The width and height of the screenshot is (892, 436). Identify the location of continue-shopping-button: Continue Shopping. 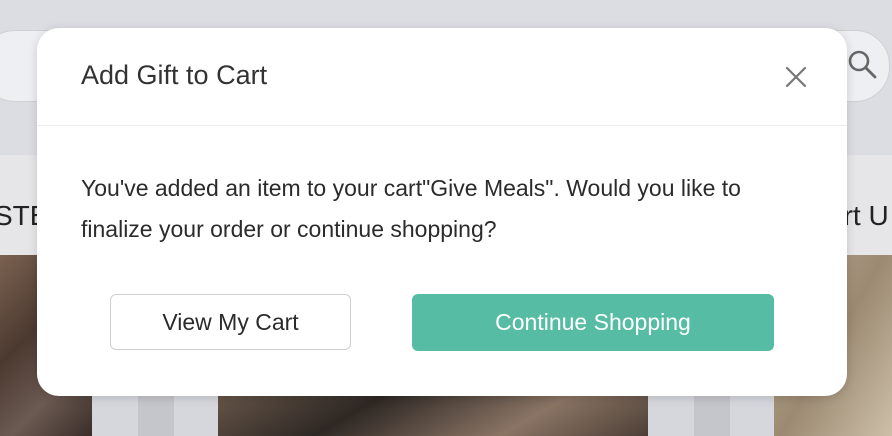
(593, 322).